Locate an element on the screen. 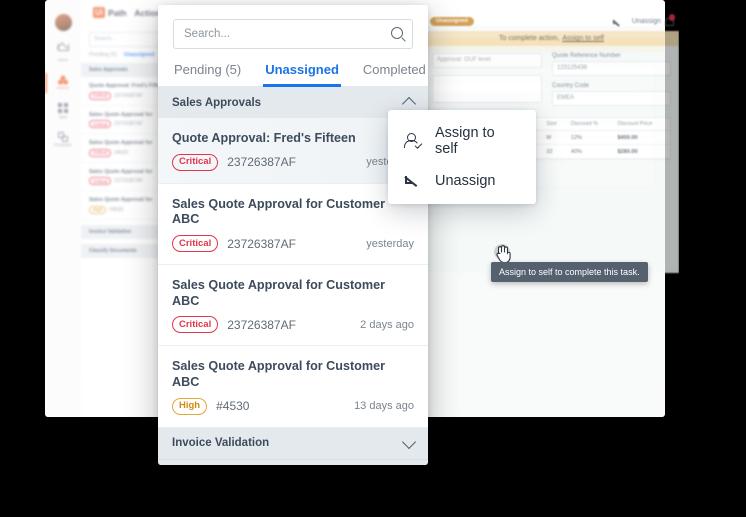 The height and width of the screenshot is (517, 746). section-label: Invoice Validation is located at coordinates (221, 443).